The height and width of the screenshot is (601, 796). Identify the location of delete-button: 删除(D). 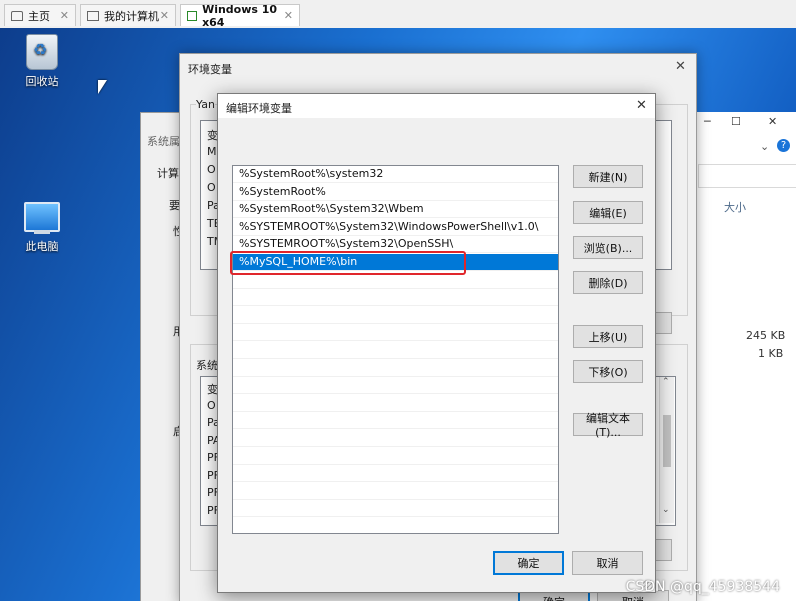
(608, 282).